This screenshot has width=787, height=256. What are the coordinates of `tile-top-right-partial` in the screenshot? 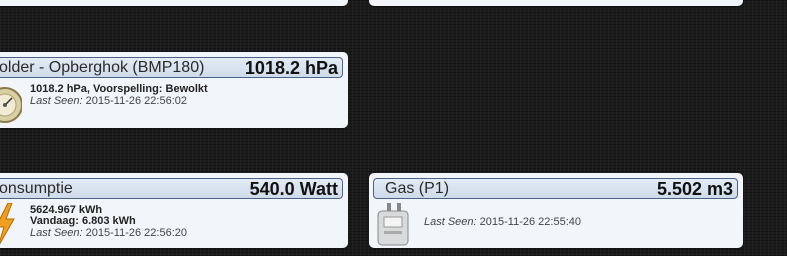 It's located at (556, 3).